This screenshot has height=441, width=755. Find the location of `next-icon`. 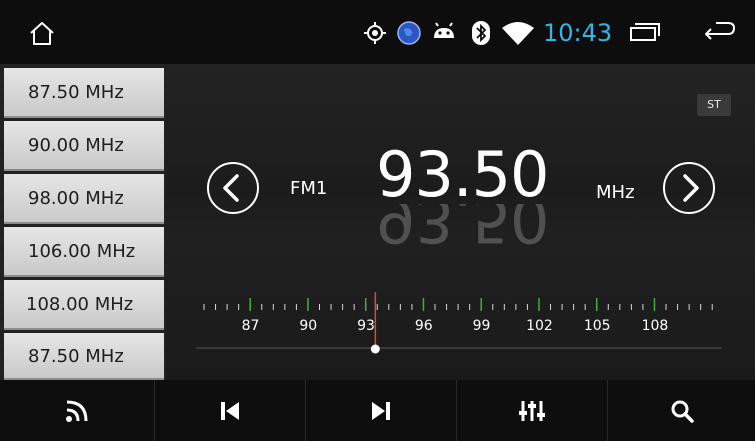

next-icon is located at coordinates (381, 410).